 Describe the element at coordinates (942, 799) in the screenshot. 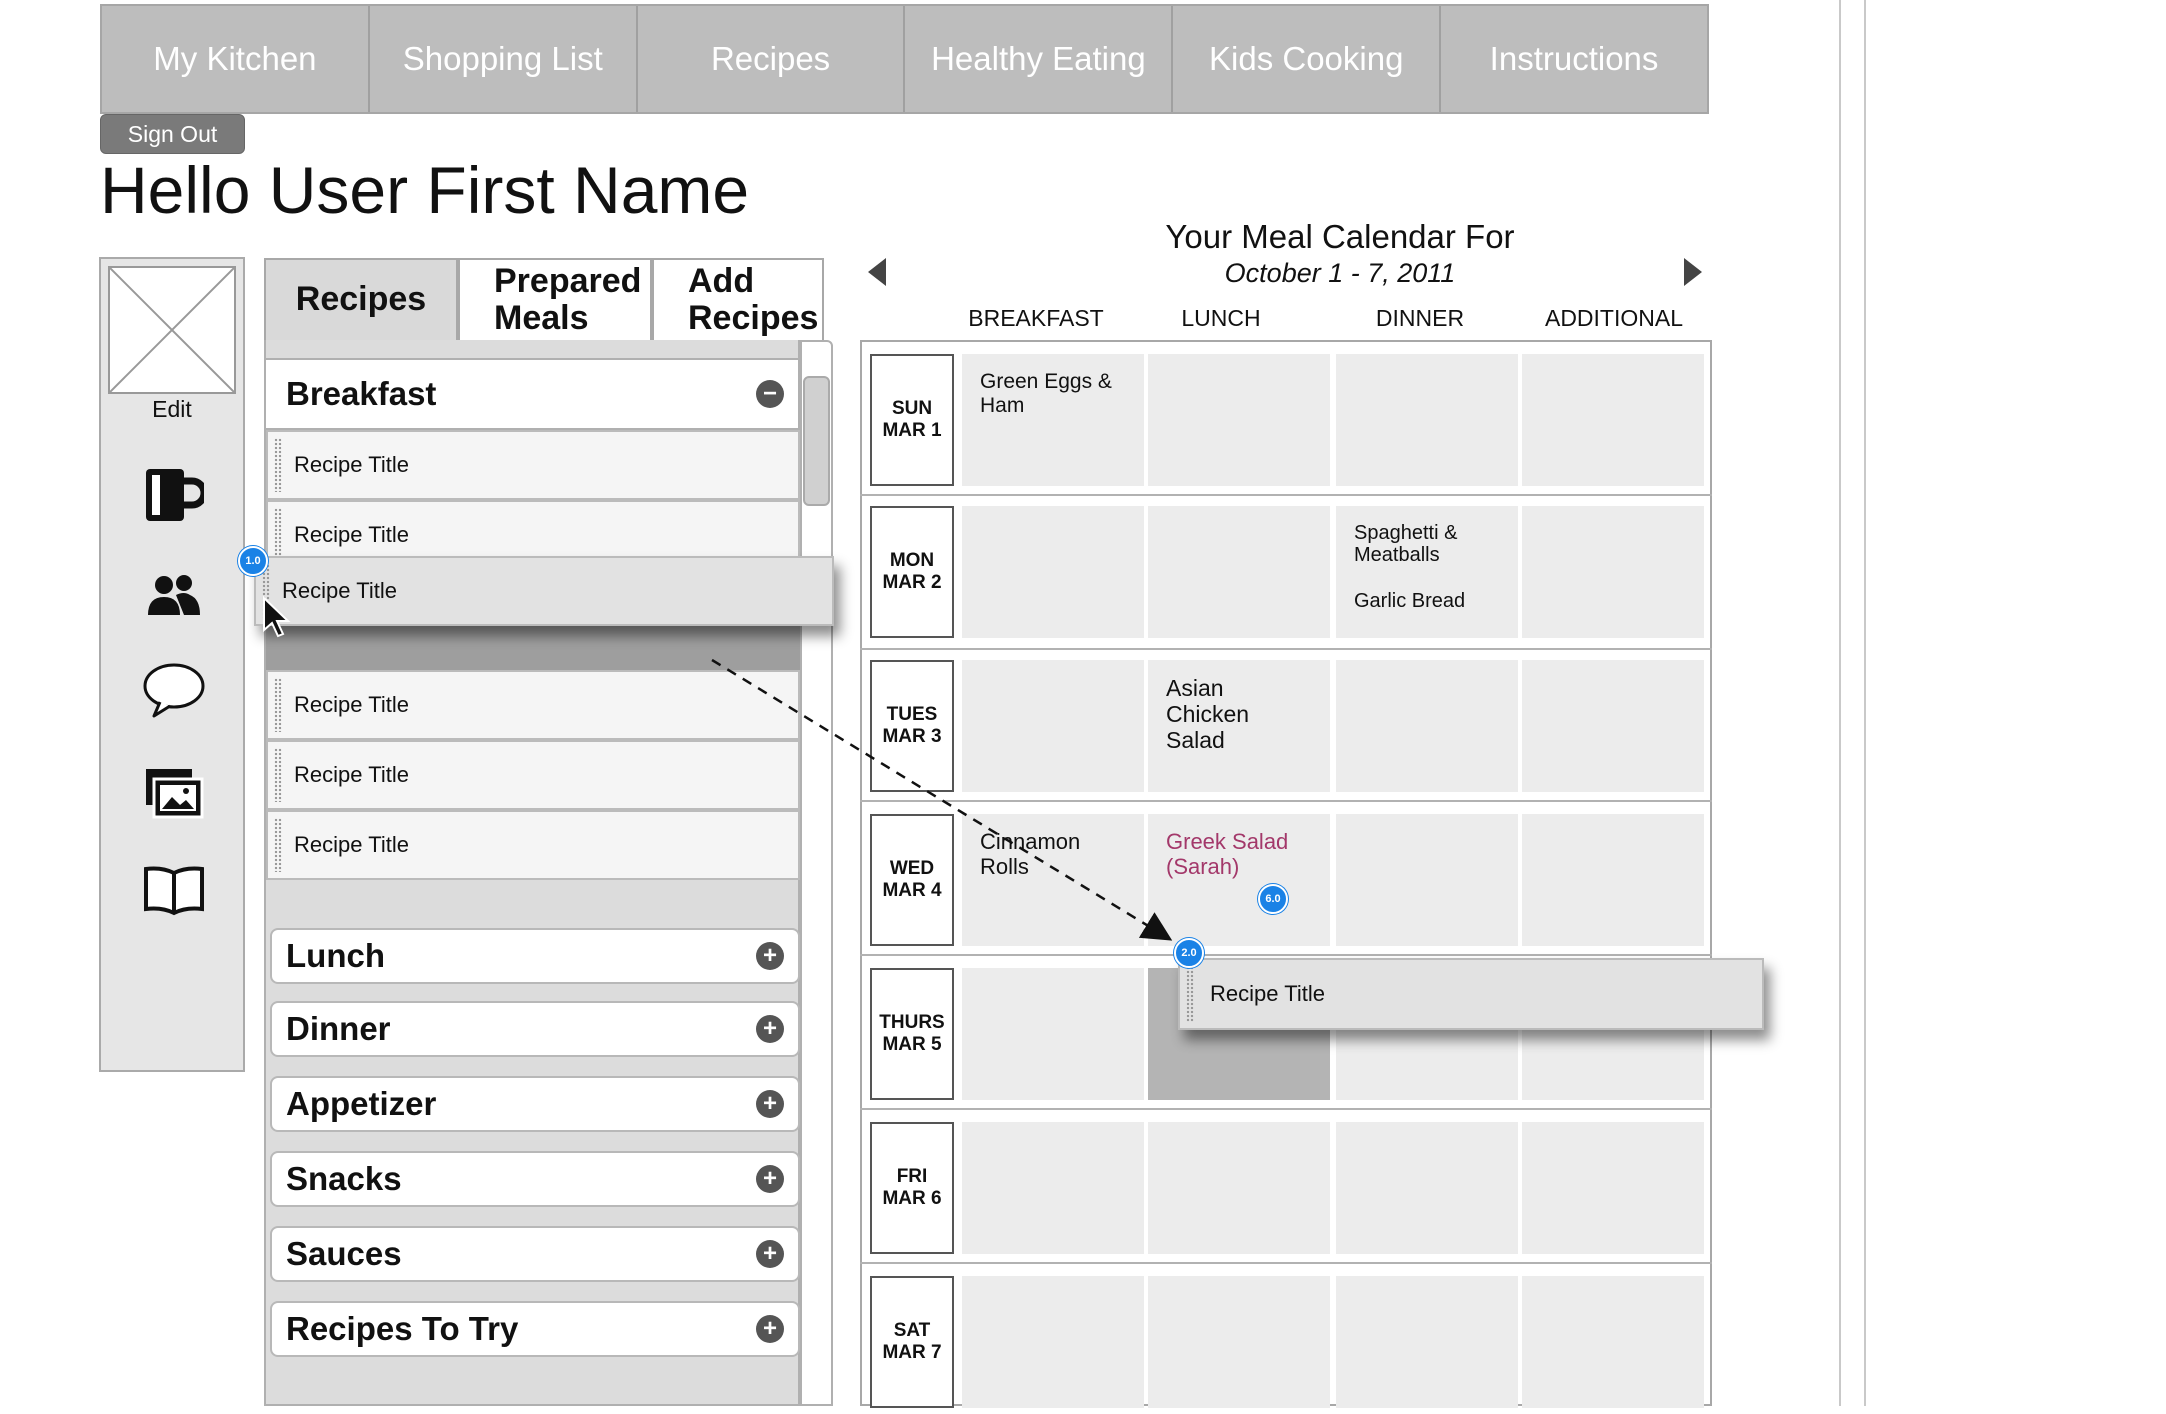

I see `drag-path-arrow` at that location.